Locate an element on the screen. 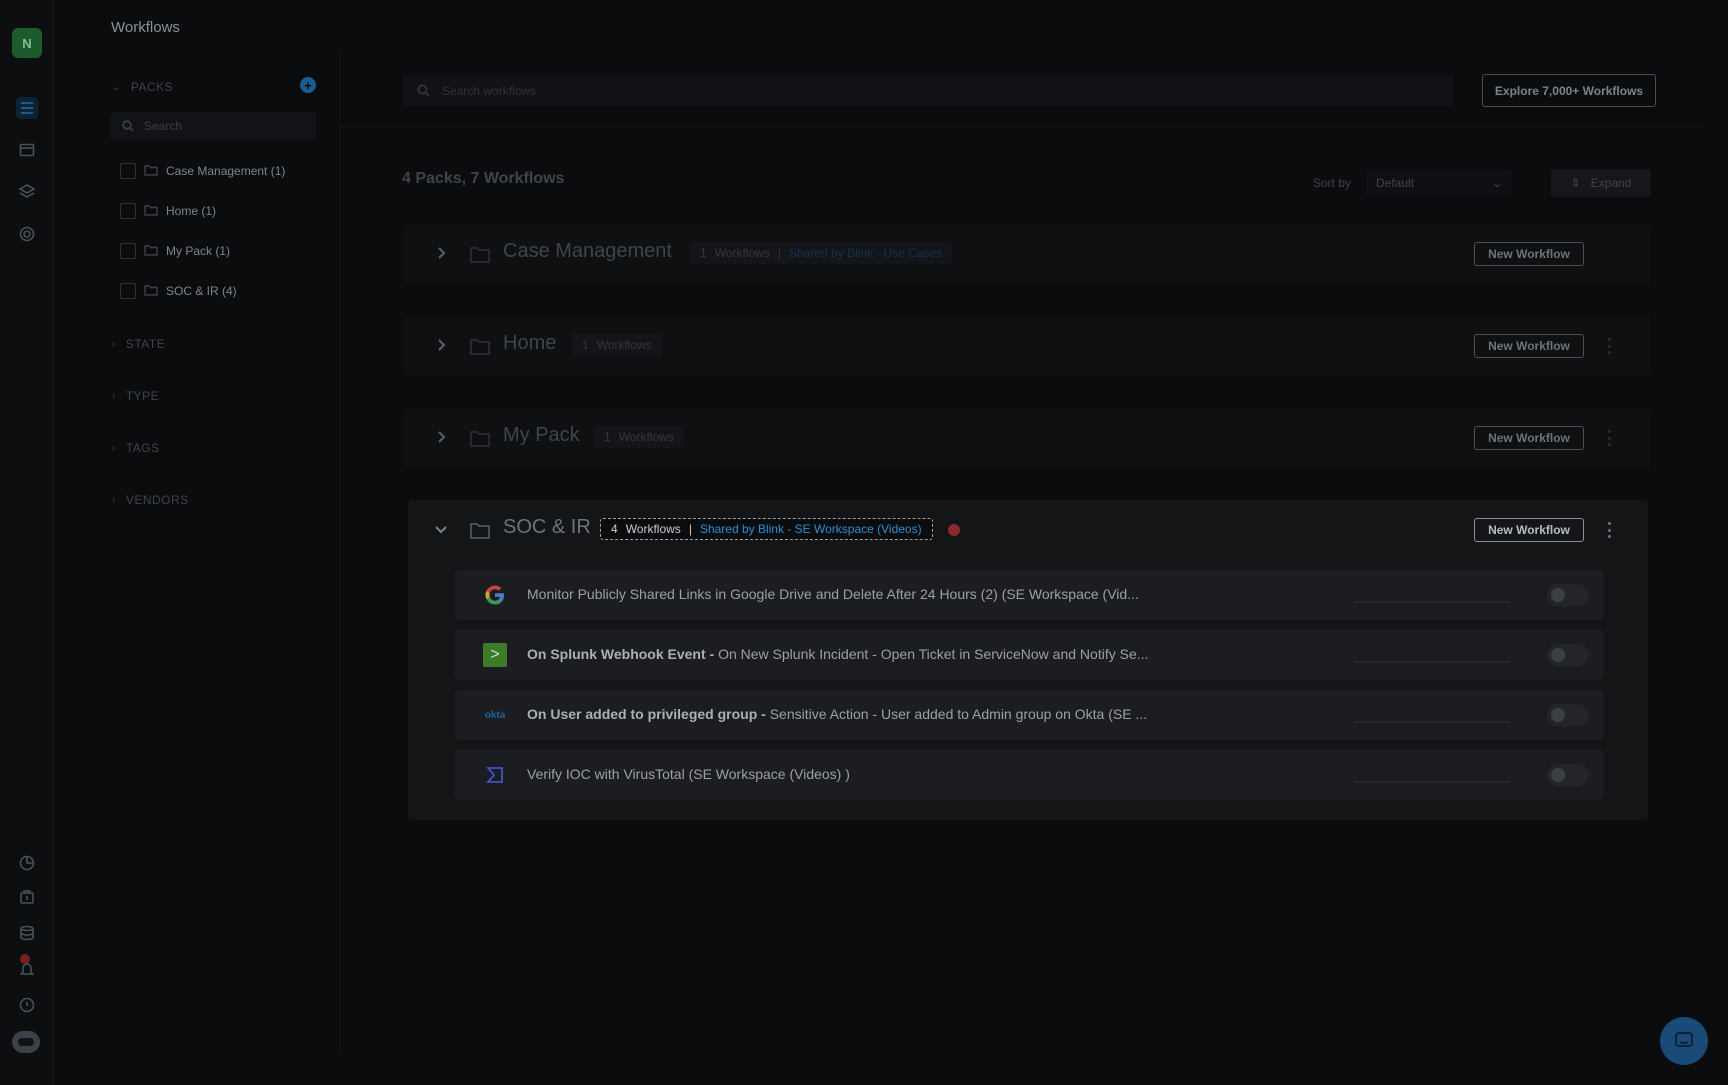 This screenshot has height=1085, width=1728. pack-search is located at coordinates (213, 126).